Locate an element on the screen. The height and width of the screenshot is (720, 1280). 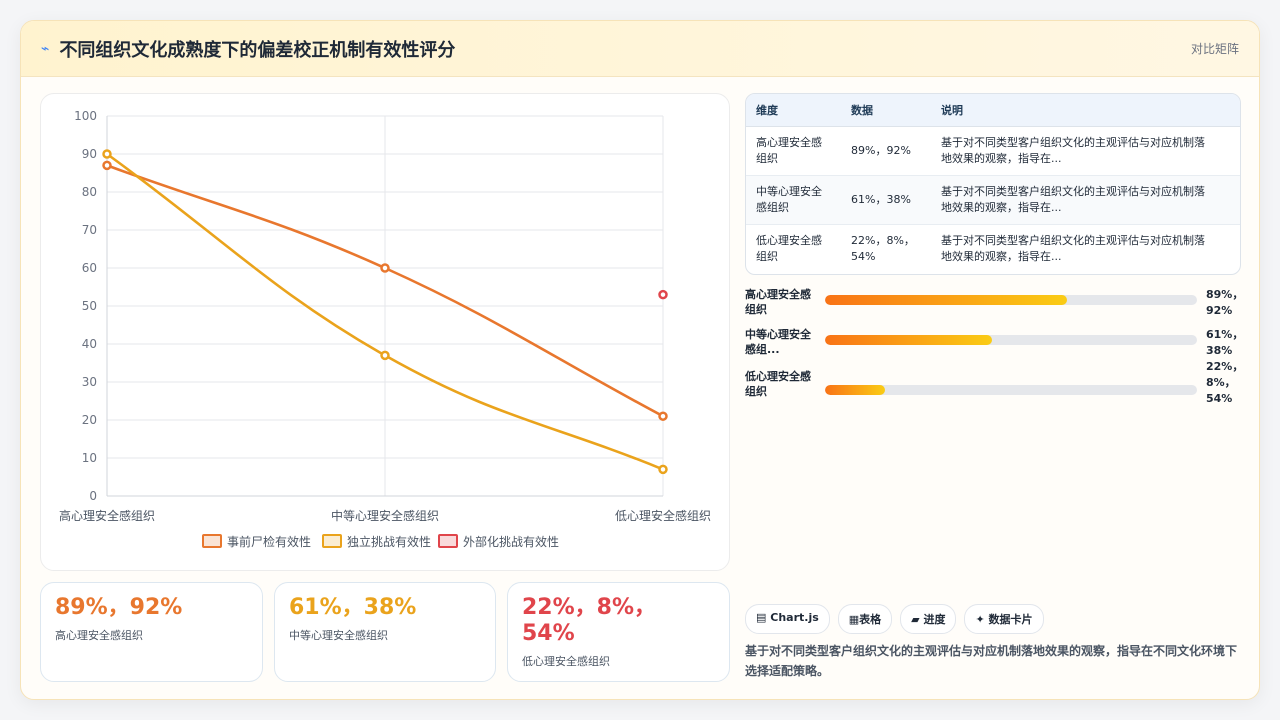
table-cell-data: 22%，8%， 54% is located at coordinates (886, 248).